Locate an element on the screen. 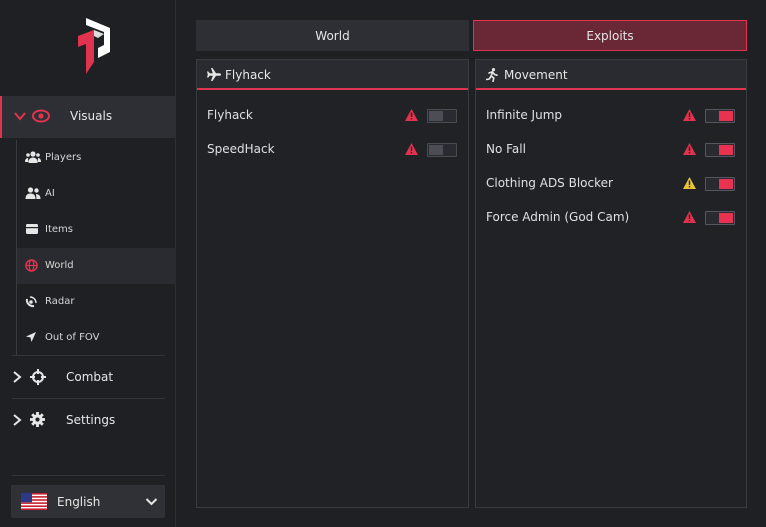  option-label: Clothing ADS Blocker is located at coordinates (549, 183).